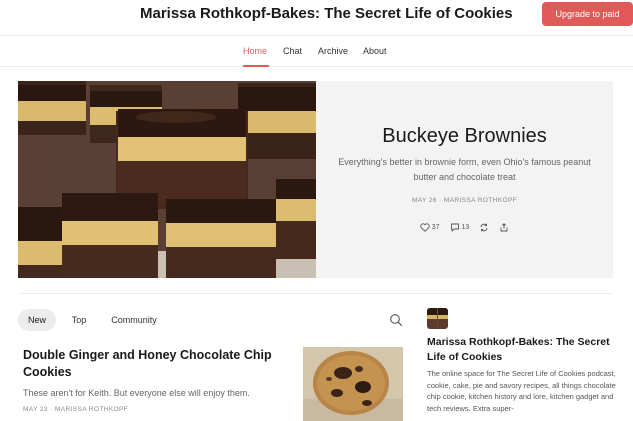 This screenshot has width=633, height=421. Describe the element at coordinates (292, 51) in the screenshot. I see `nav-chat: Chat` at that location.